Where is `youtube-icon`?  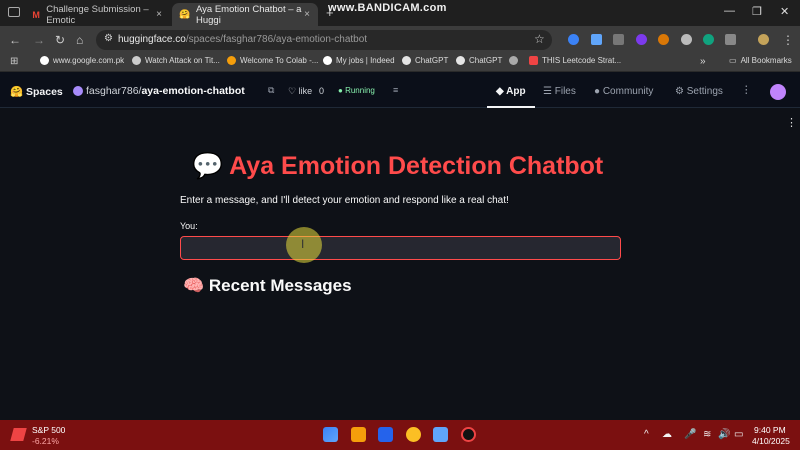
youtube-icon is located at coordinates (533, 60).